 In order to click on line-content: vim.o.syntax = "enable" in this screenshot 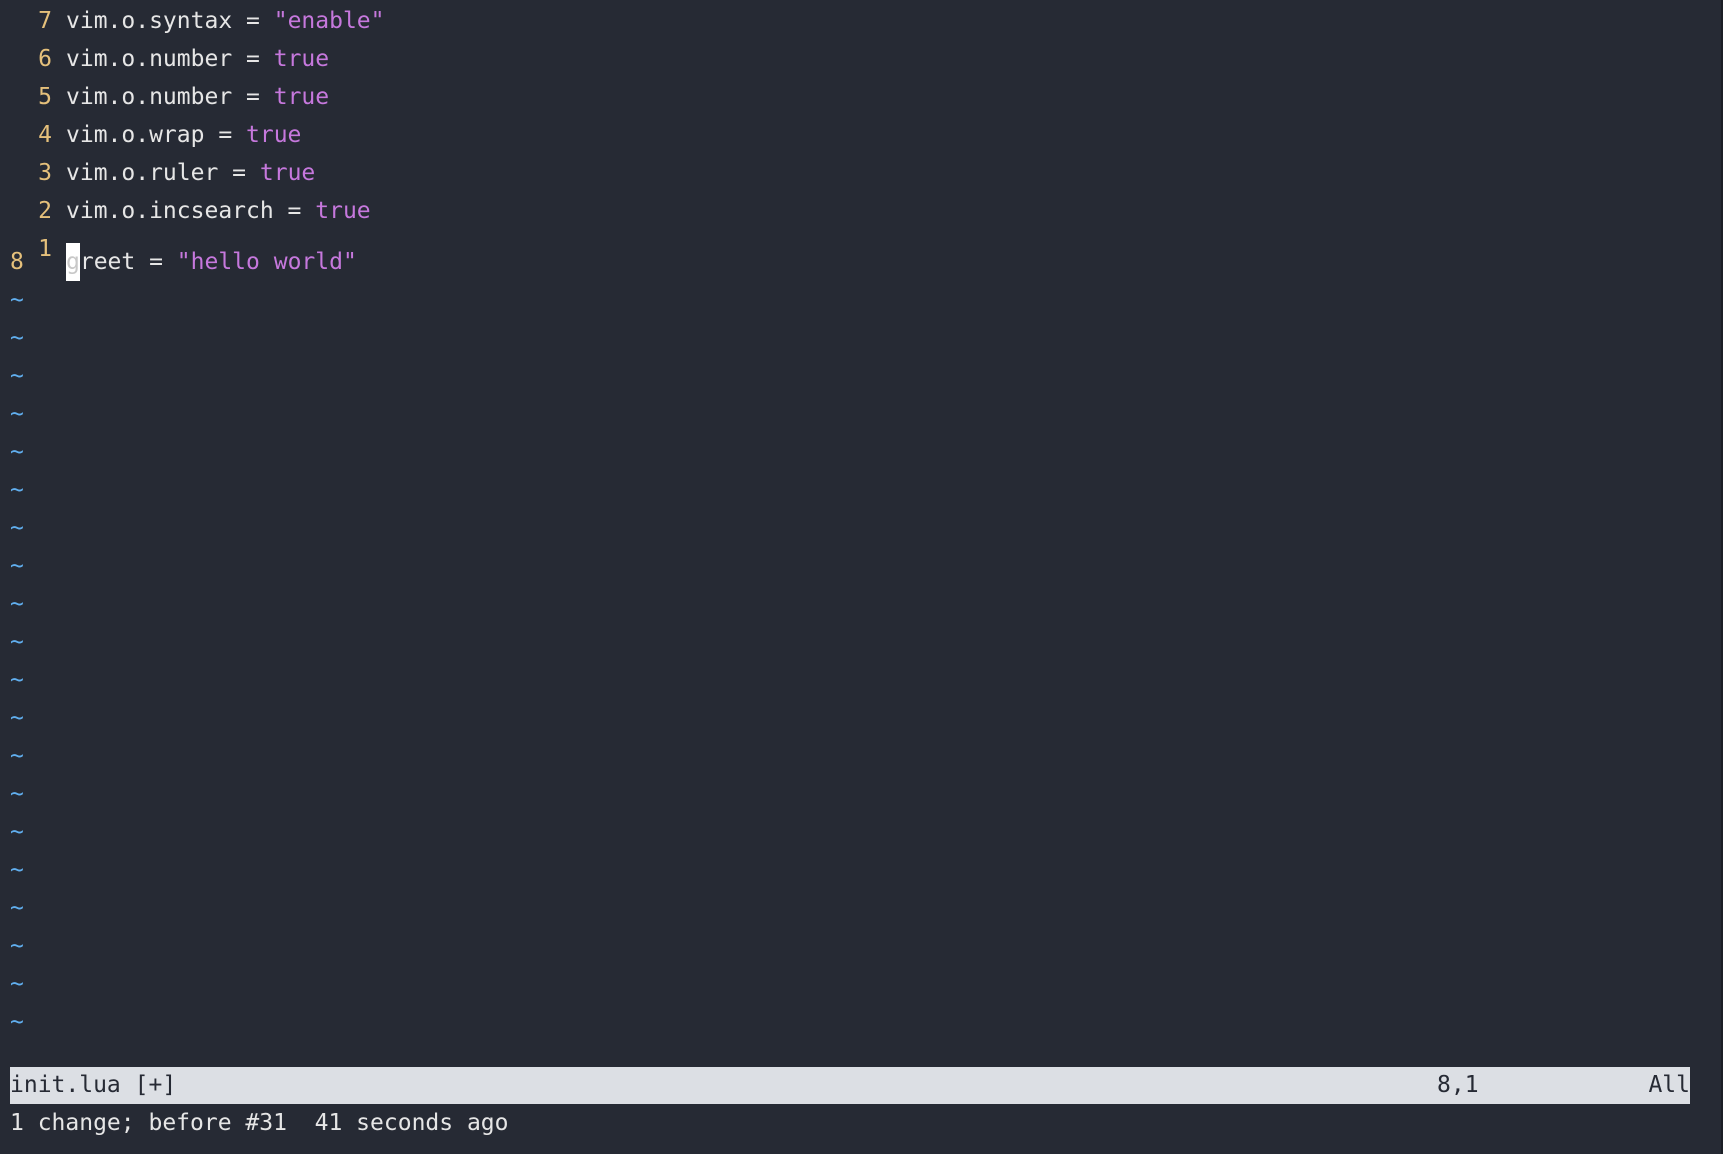, I will do `click(225, 21)`.